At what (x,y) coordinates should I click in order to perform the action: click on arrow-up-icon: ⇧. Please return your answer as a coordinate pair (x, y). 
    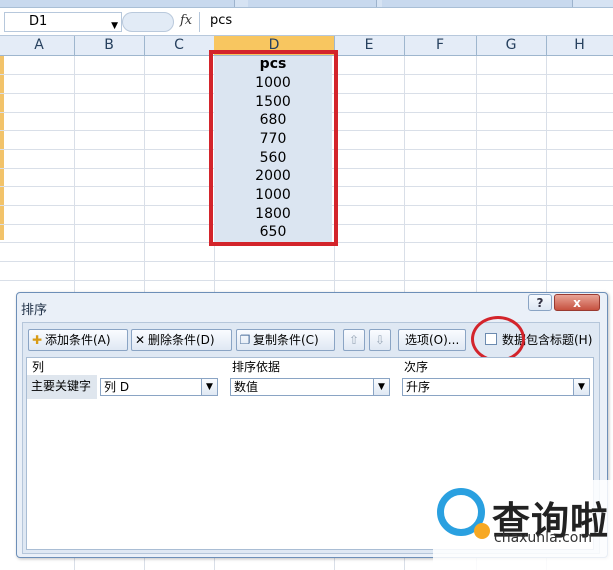
    Looking at the image, I should click on (354, 340).